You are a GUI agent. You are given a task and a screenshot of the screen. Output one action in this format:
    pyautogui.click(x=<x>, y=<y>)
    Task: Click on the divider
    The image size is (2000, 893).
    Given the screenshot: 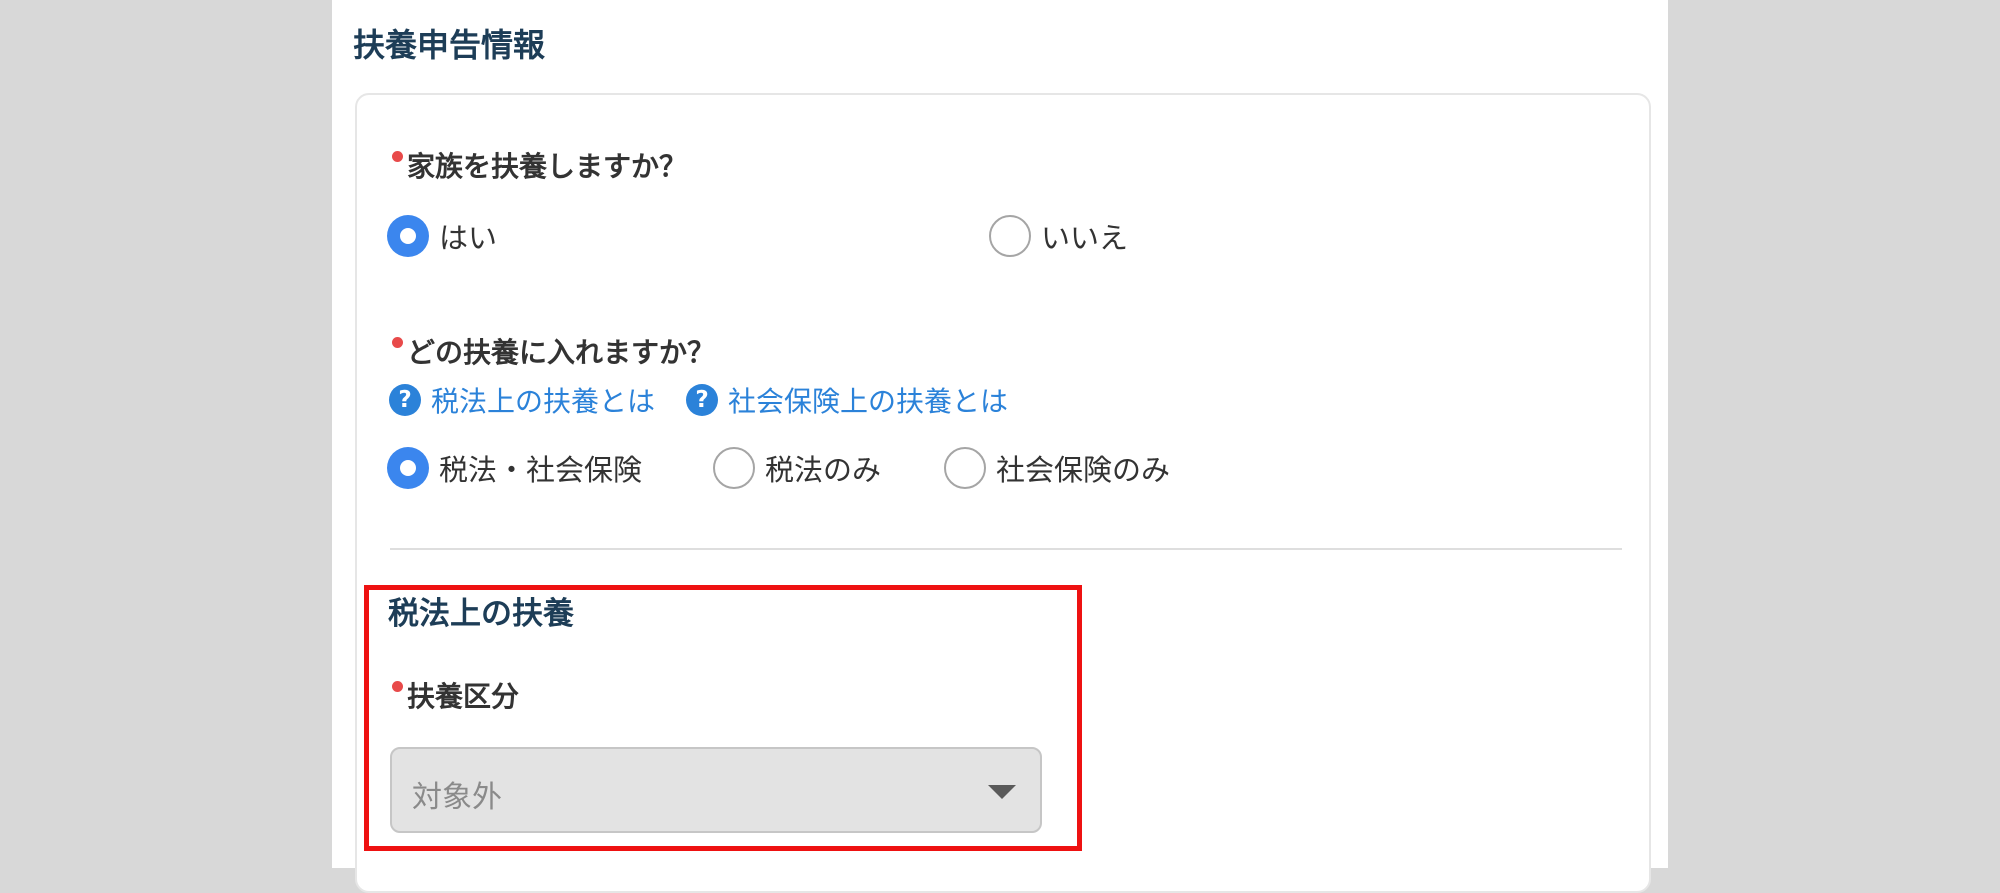 What is the action you would take?
    pyautogui.click(x=1006, y=549)
    